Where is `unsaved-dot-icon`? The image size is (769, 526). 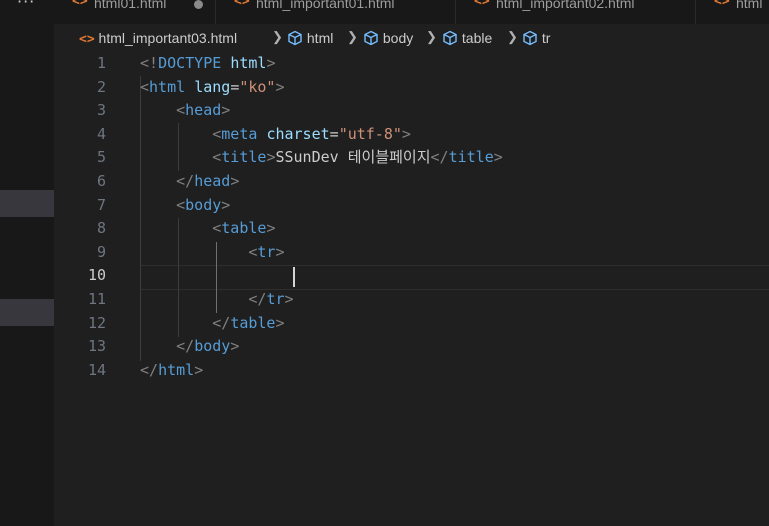 unsaved-dot-icon is located at coordinates (198, 4).